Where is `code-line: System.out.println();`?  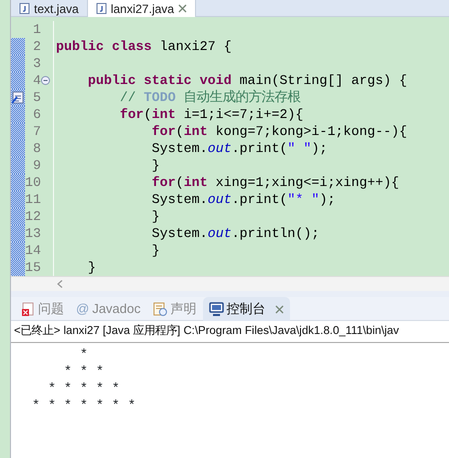 code-line: System.out.println(); is located at coordinates (235, 233).